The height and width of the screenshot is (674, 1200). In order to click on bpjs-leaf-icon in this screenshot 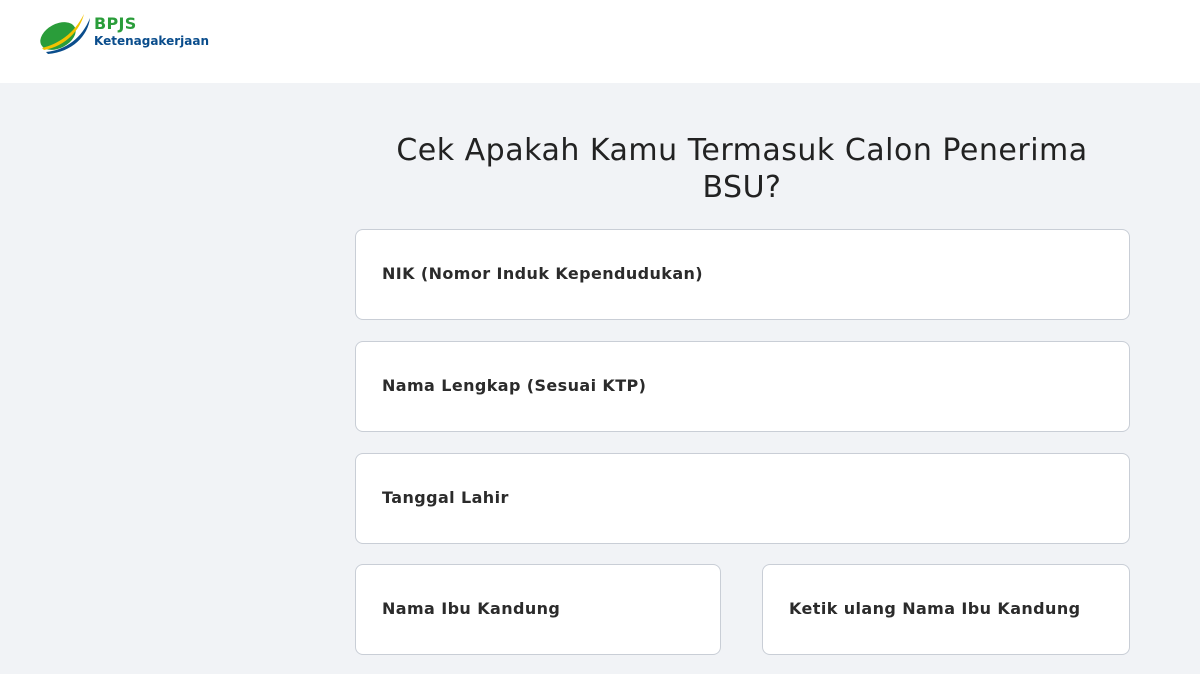, I will do `click(65, 34)`.